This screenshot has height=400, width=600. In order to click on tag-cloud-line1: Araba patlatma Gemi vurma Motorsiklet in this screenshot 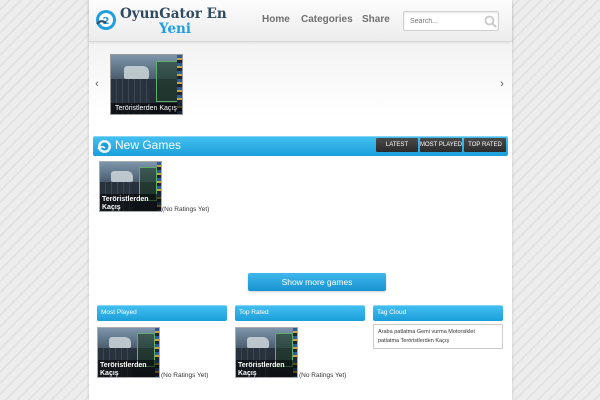, I will do `click(438, 332)`.